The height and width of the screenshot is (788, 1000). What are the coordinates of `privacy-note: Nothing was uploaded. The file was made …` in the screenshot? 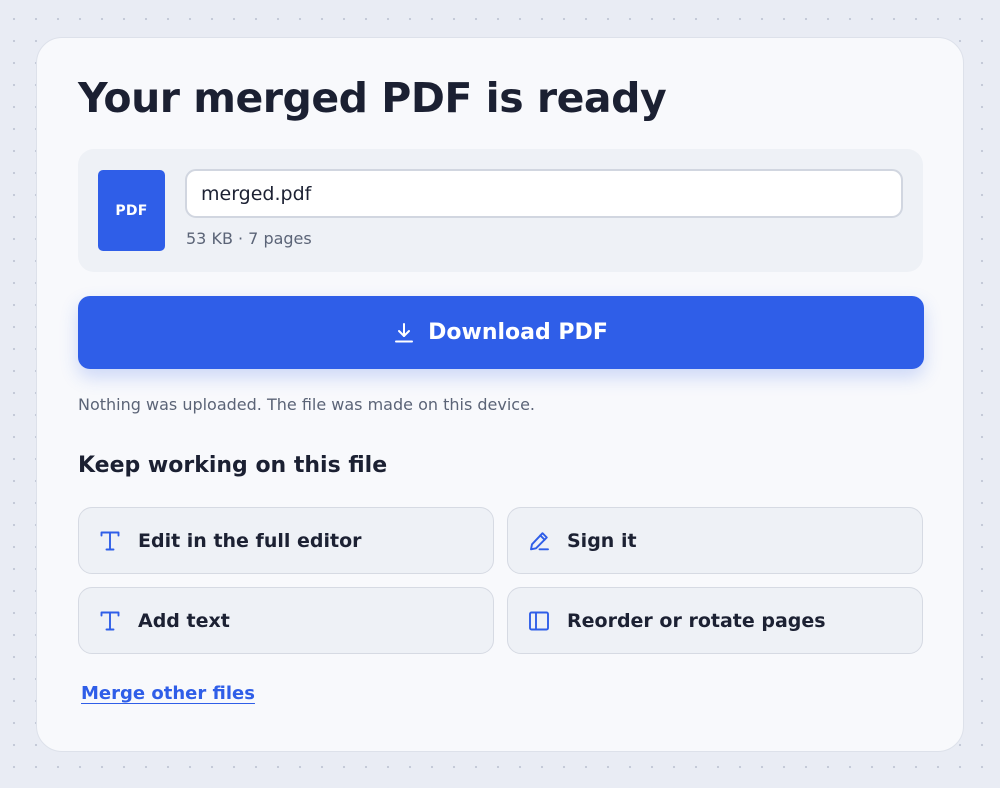 It's located at (306, 404).